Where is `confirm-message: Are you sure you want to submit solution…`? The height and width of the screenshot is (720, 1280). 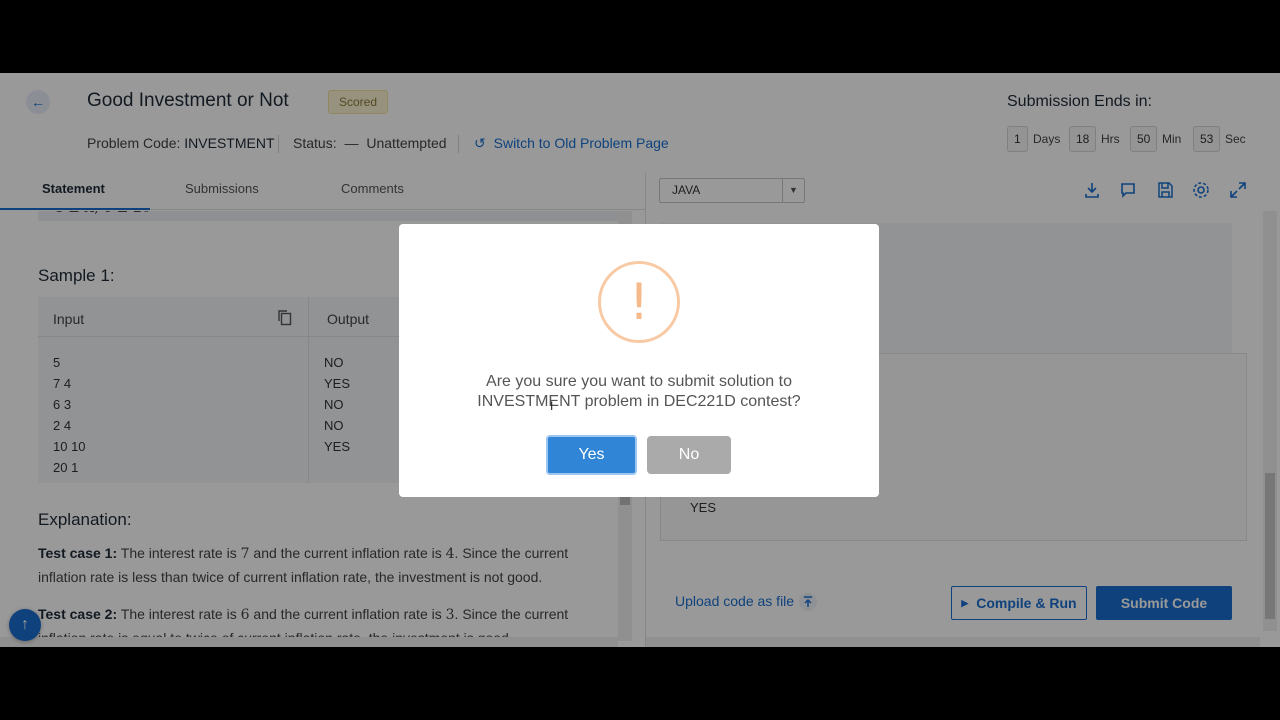 confirm-message: Are you sure you want to submit solution… is located at coordinates (639, 391).